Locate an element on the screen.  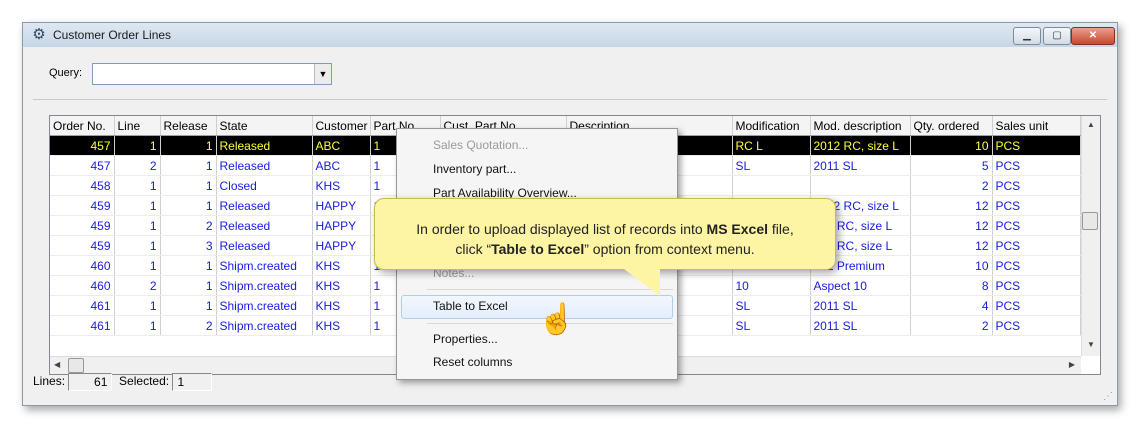
table-cell-qty: 8 is located at coordinates (951, 285).